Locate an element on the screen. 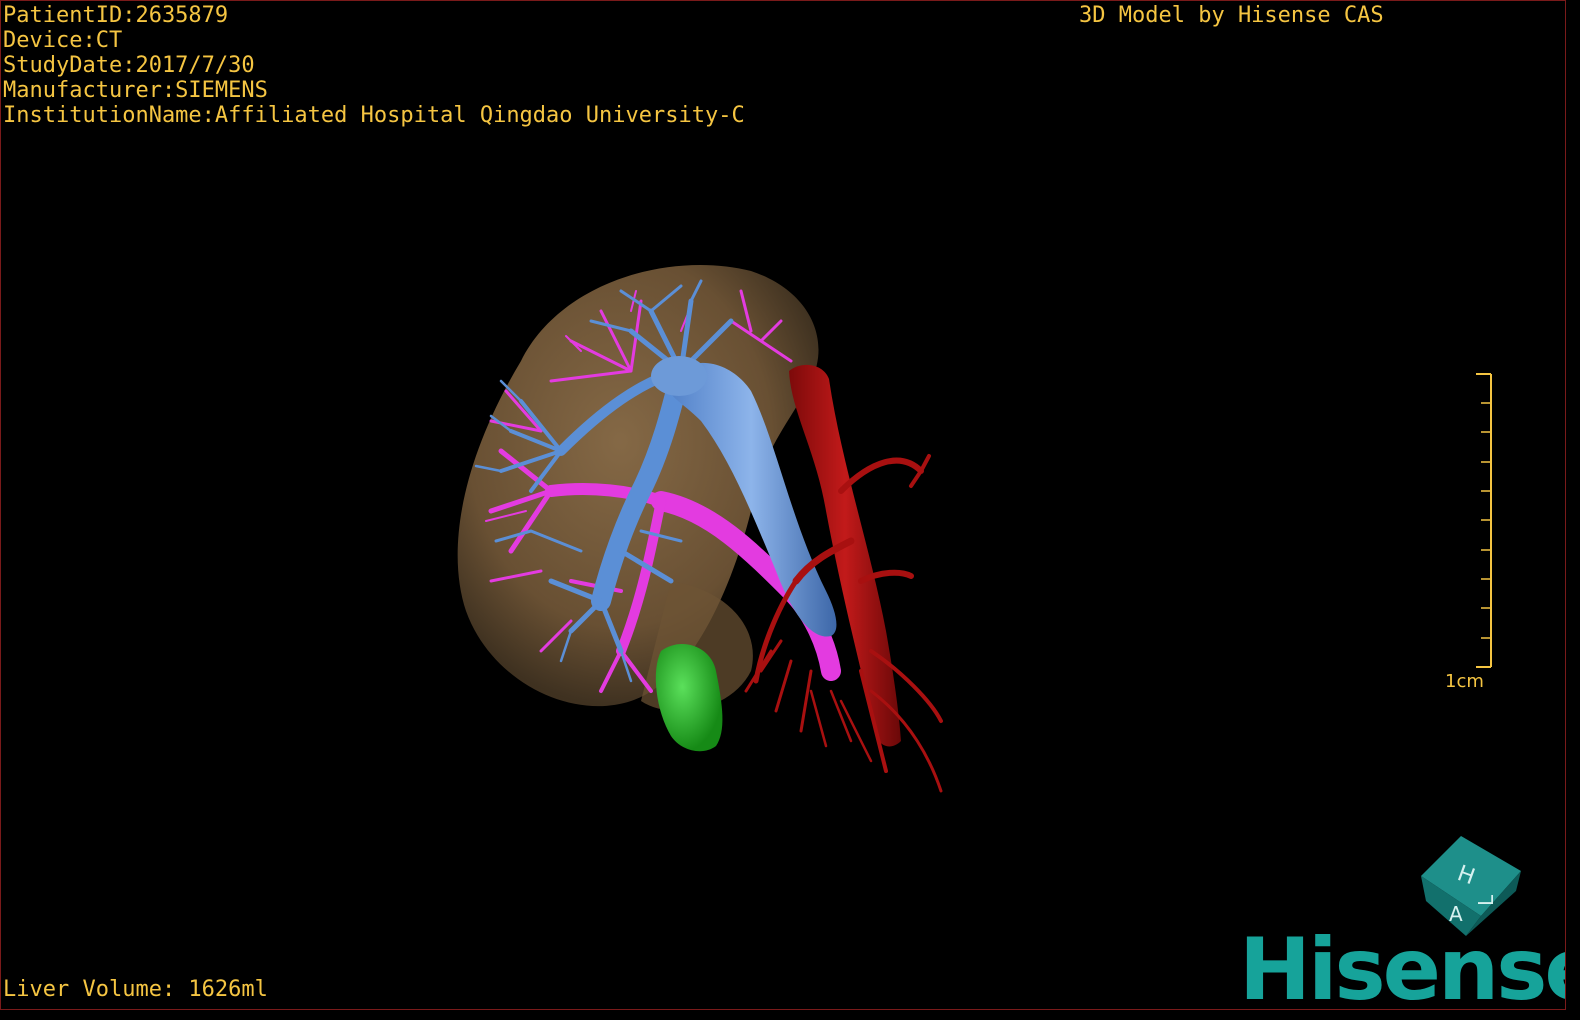 The height and width of the screenshot is (1020, 1580). scale-bar is located at coordinates (1484, 520).